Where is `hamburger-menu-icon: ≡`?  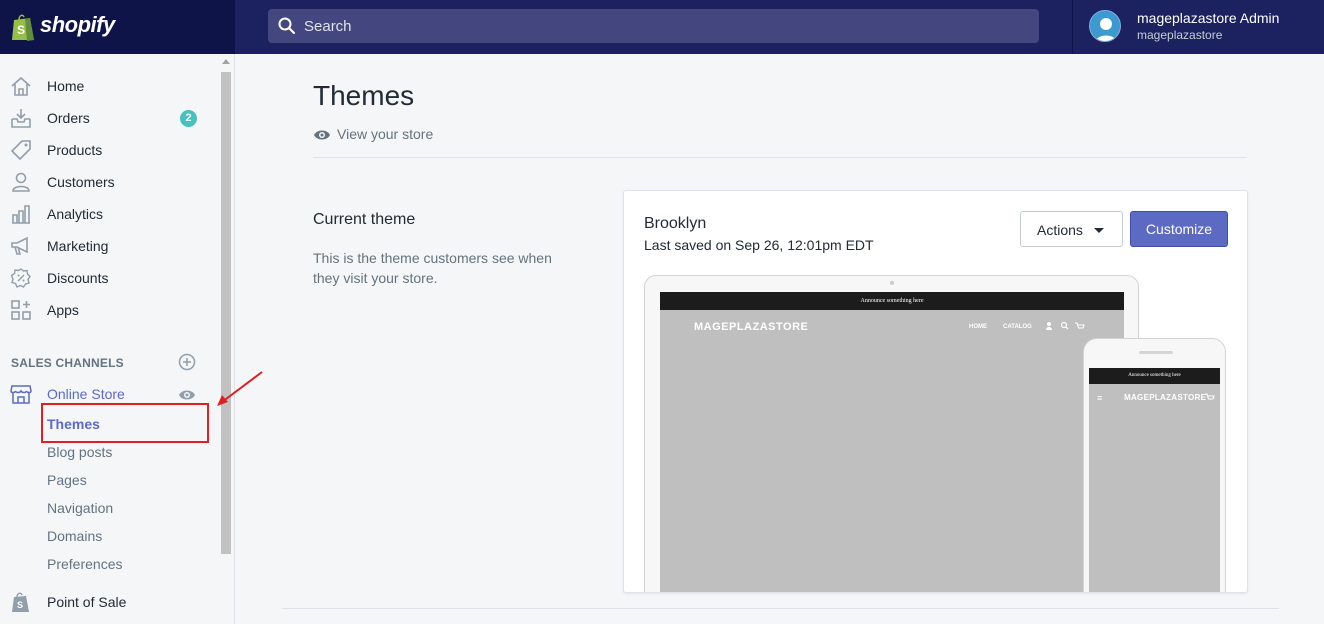
hamburger-menu-icon: ≡ is located at coordinates (1100, 398).